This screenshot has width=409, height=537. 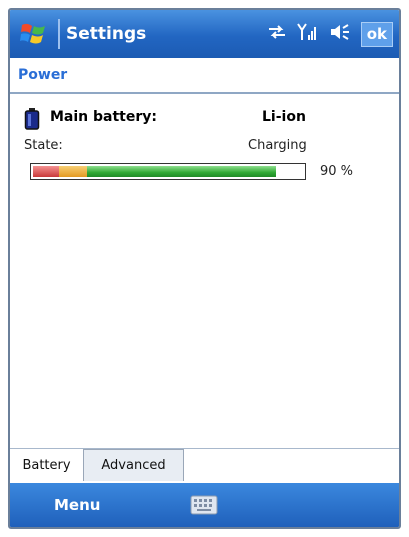 I want to click on battery-level-fill, so click(x=154, y=171).